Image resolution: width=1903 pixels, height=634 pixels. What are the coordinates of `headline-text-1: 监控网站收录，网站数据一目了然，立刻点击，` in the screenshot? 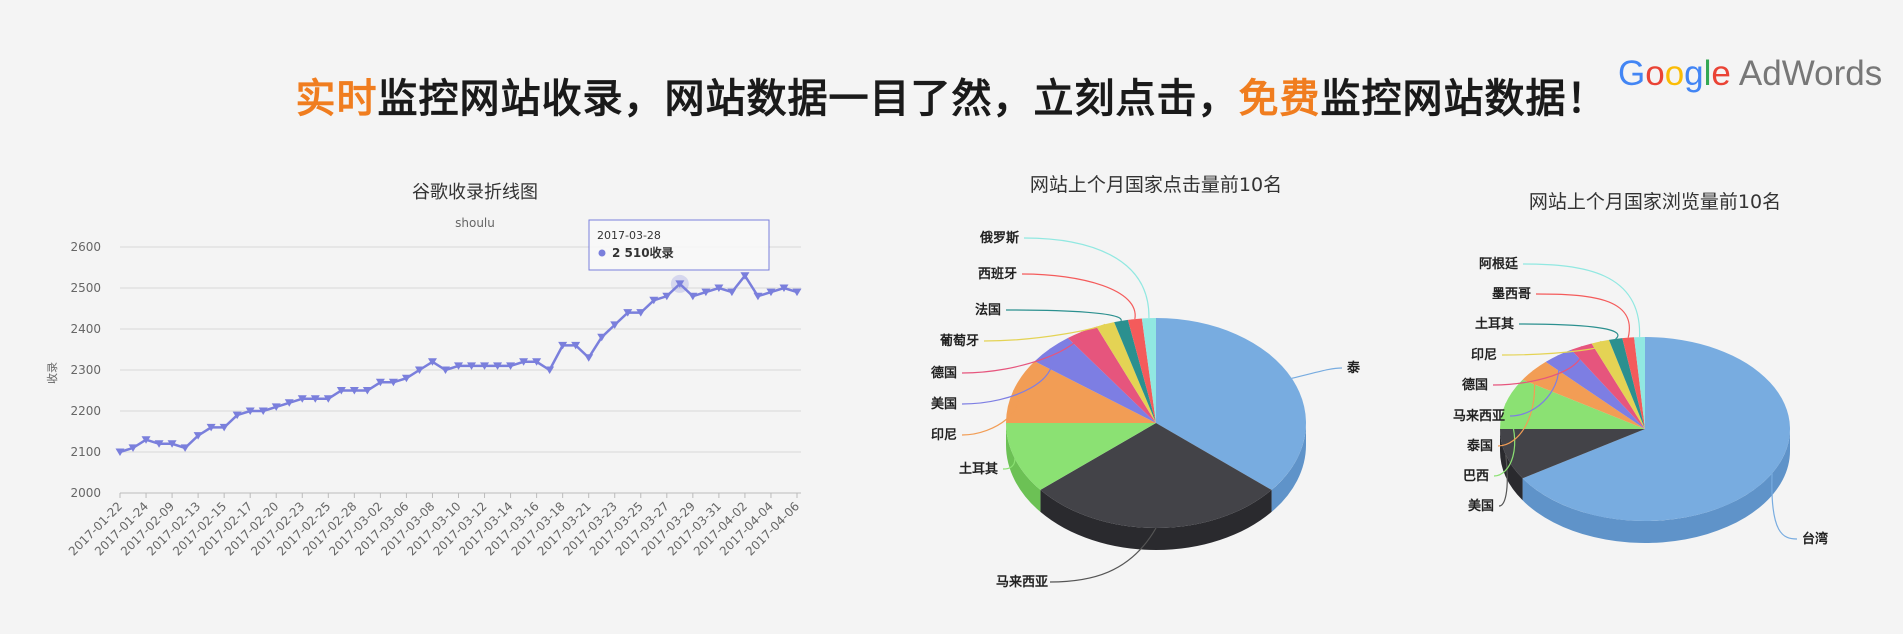 It's located at (808, 99).